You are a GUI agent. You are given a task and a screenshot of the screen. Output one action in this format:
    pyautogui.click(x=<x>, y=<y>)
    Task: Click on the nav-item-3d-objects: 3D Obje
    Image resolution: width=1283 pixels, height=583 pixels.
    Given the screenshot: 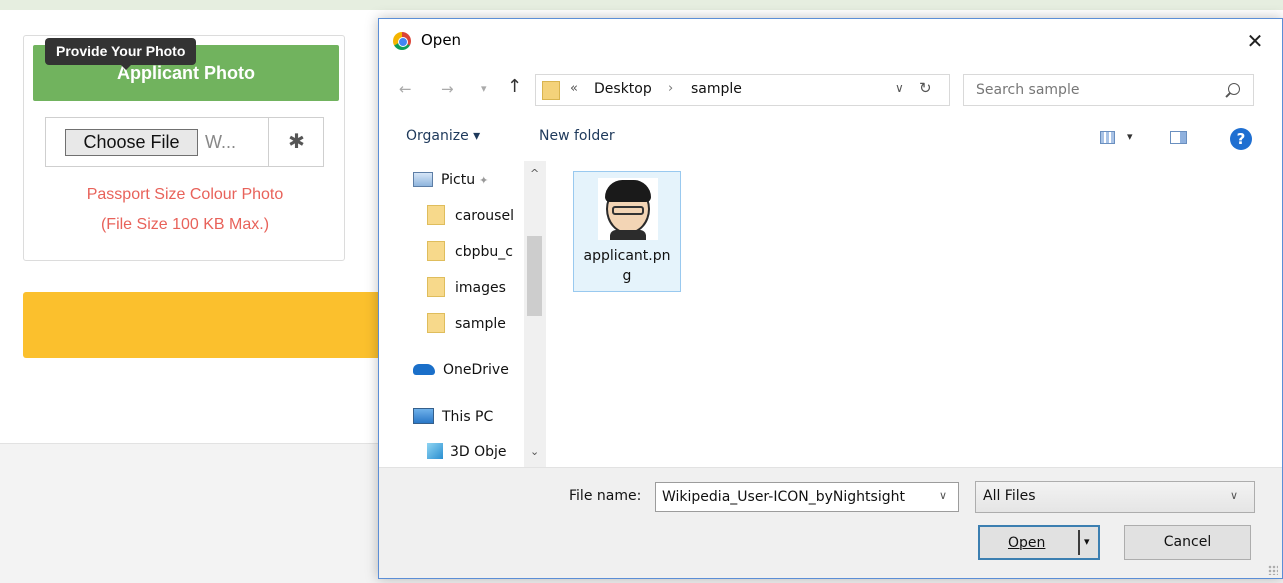 What is the action you would take?
    pyautogui.click(x=467, y=452)
    